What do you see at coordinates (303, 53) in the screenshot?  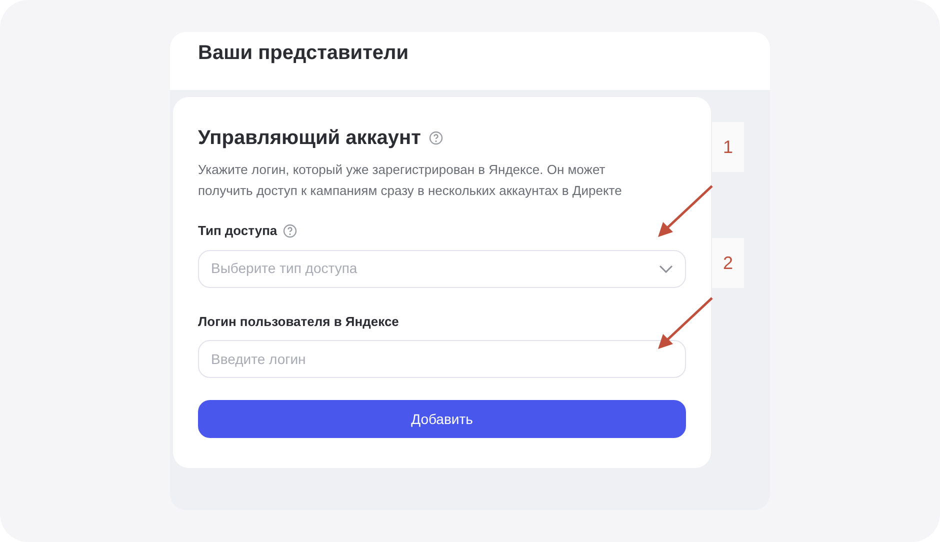 I see `page-title: Ваши представители` at bounding box center [303, 53].